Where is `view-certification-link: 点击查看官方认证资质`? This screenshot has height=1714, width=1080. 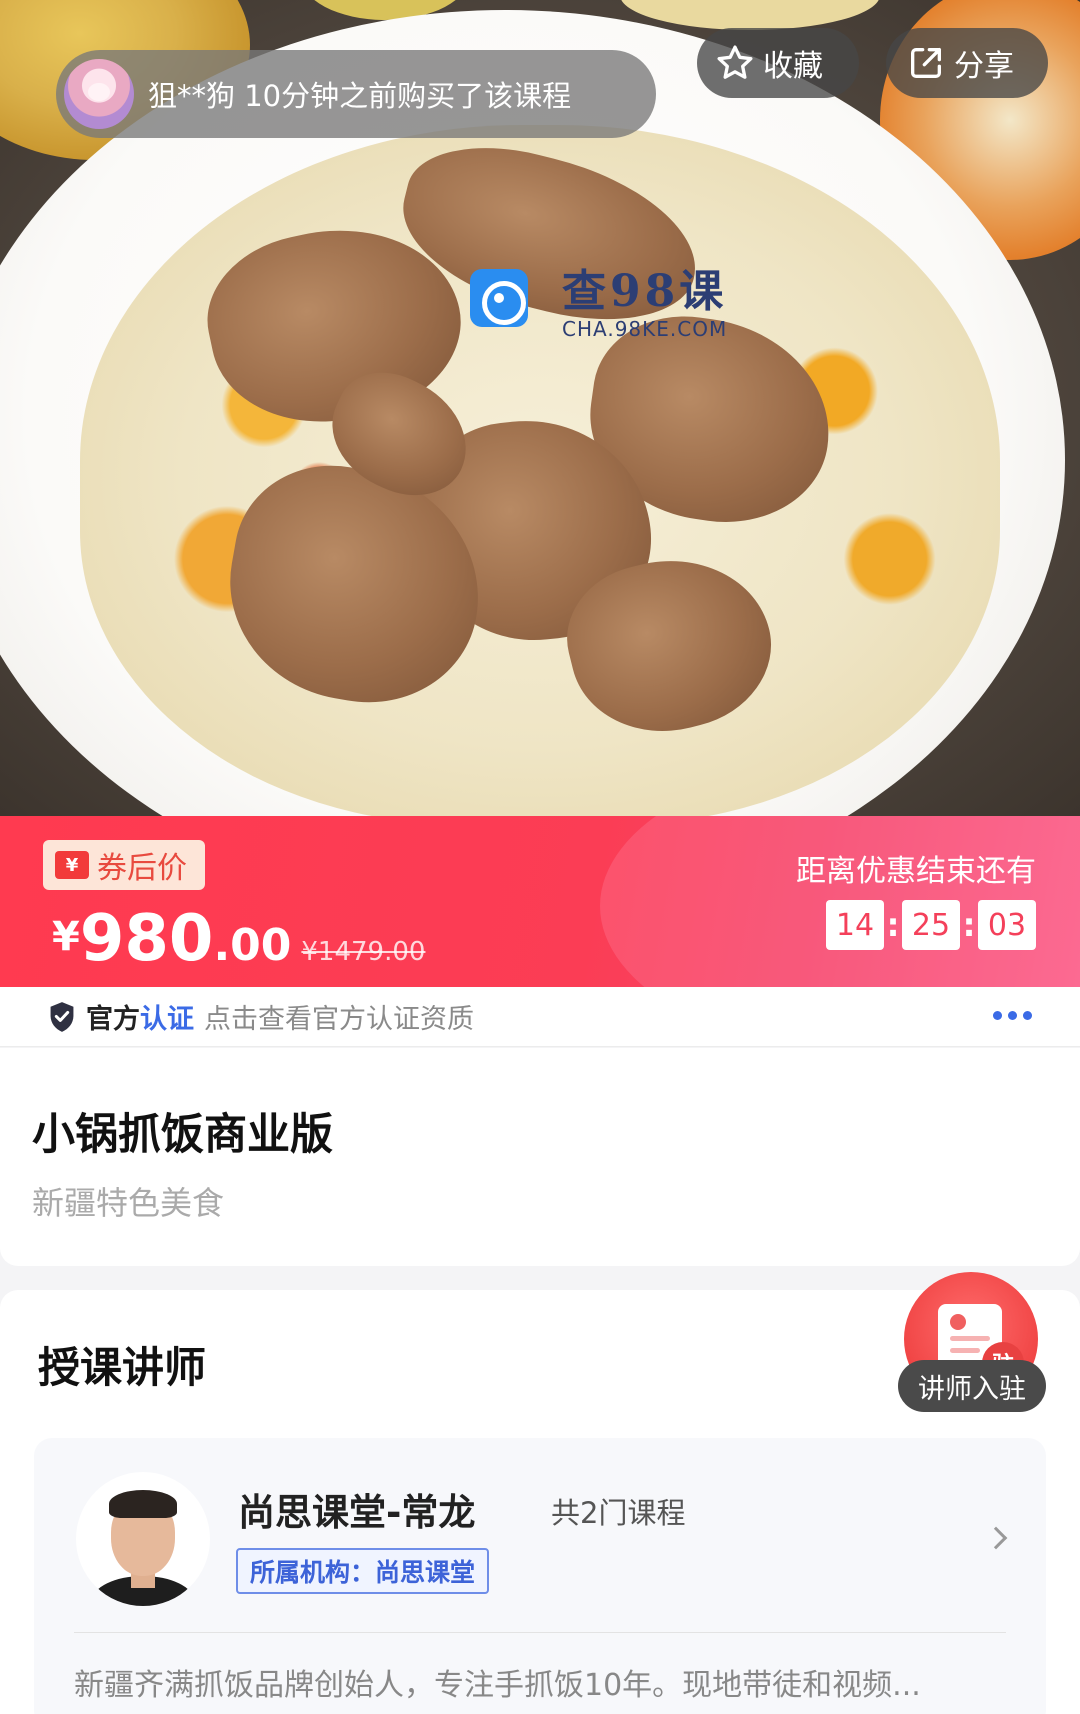
view-certification-link: 点击查看官方认证资质 is located at coordinates (339, 1016).